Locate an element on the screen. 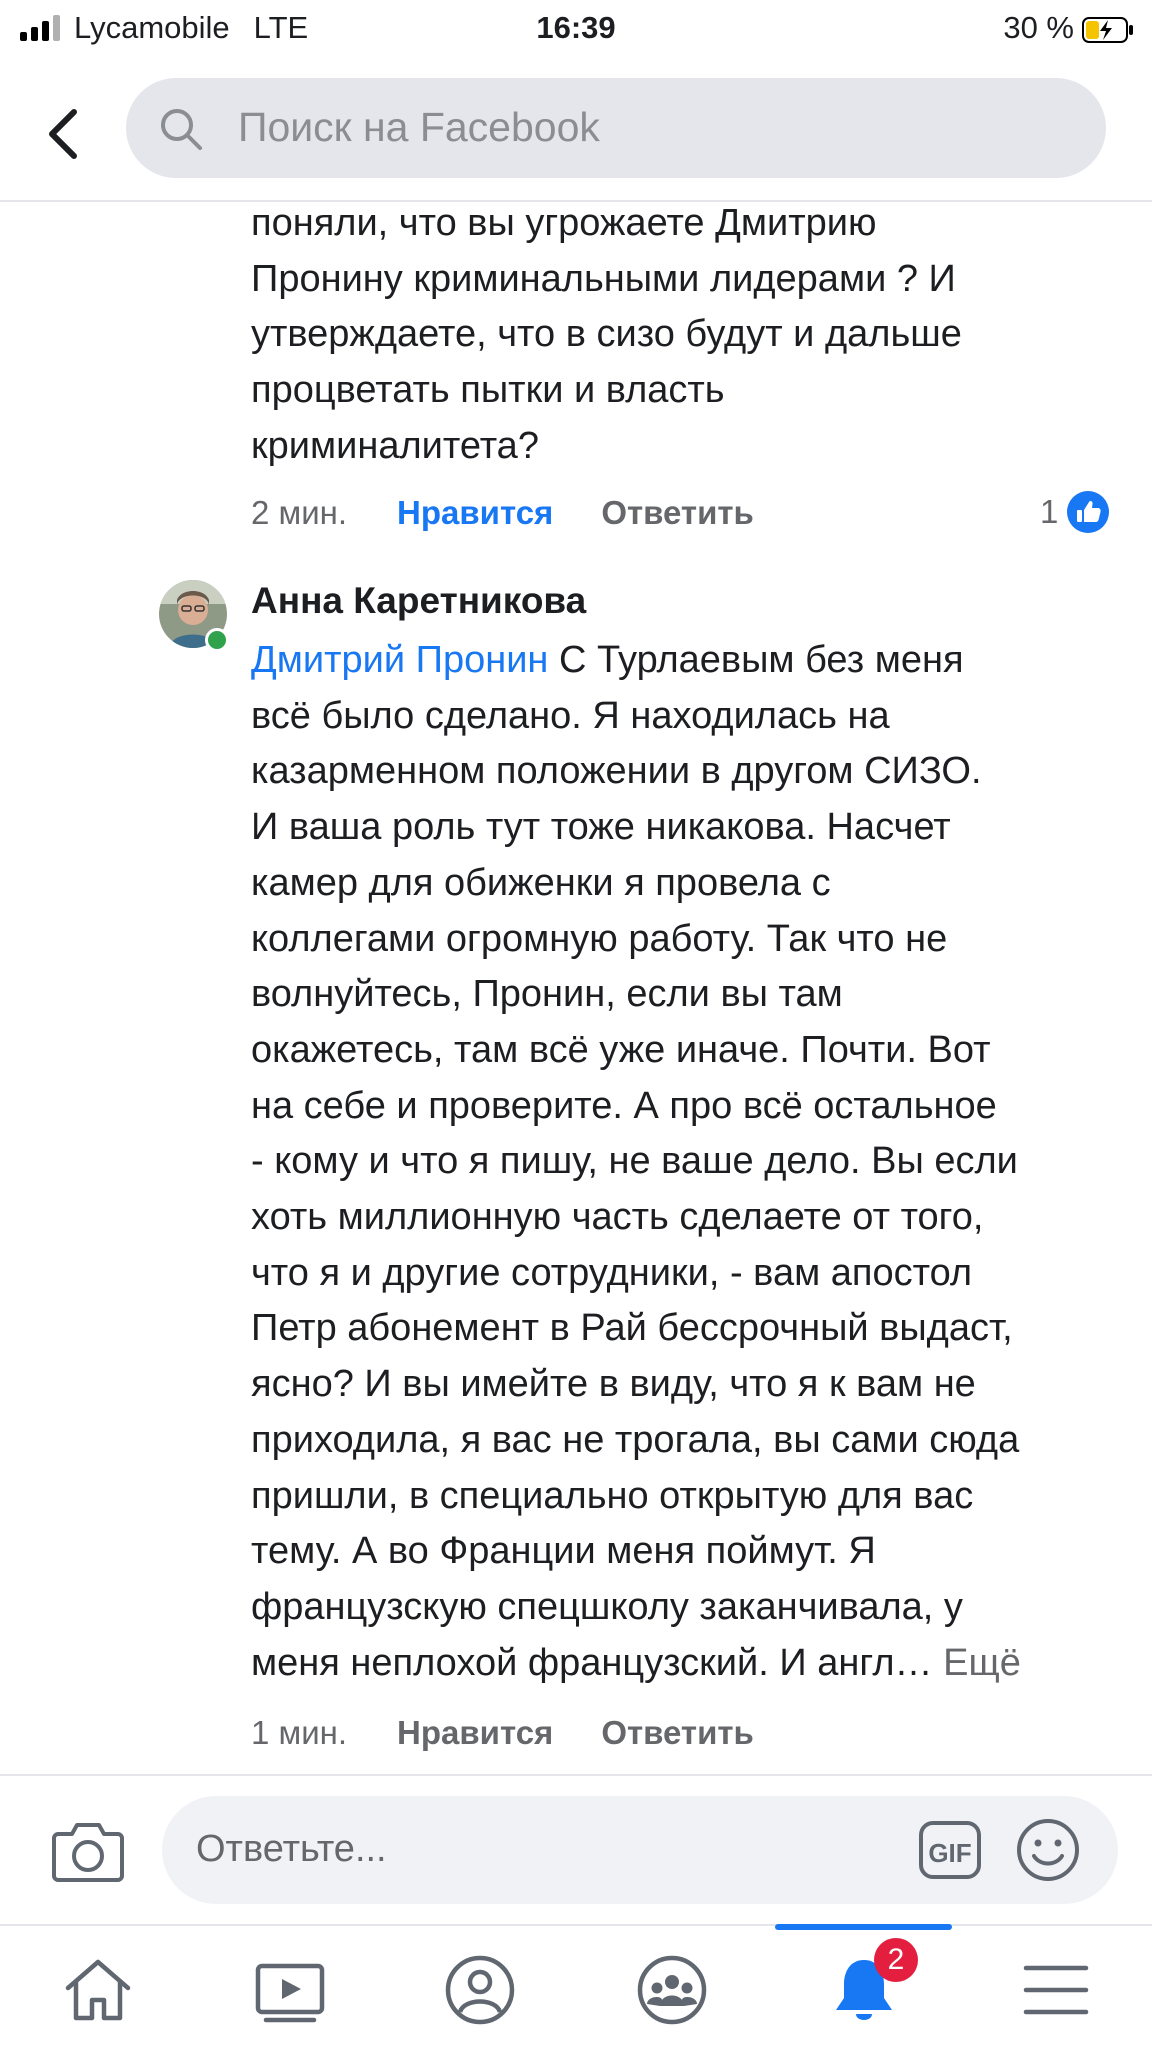 The image size is (1152, 2048). groups-icon is located at coordinates (672, 1990).